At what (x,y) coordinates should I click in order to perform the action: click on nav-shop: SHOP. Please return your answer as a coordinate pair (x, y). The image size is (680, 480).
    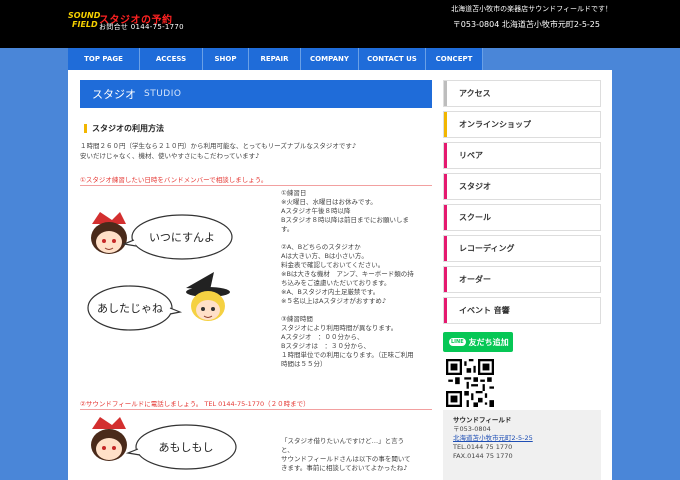
    Looking at the image, I should click on (226, 59).